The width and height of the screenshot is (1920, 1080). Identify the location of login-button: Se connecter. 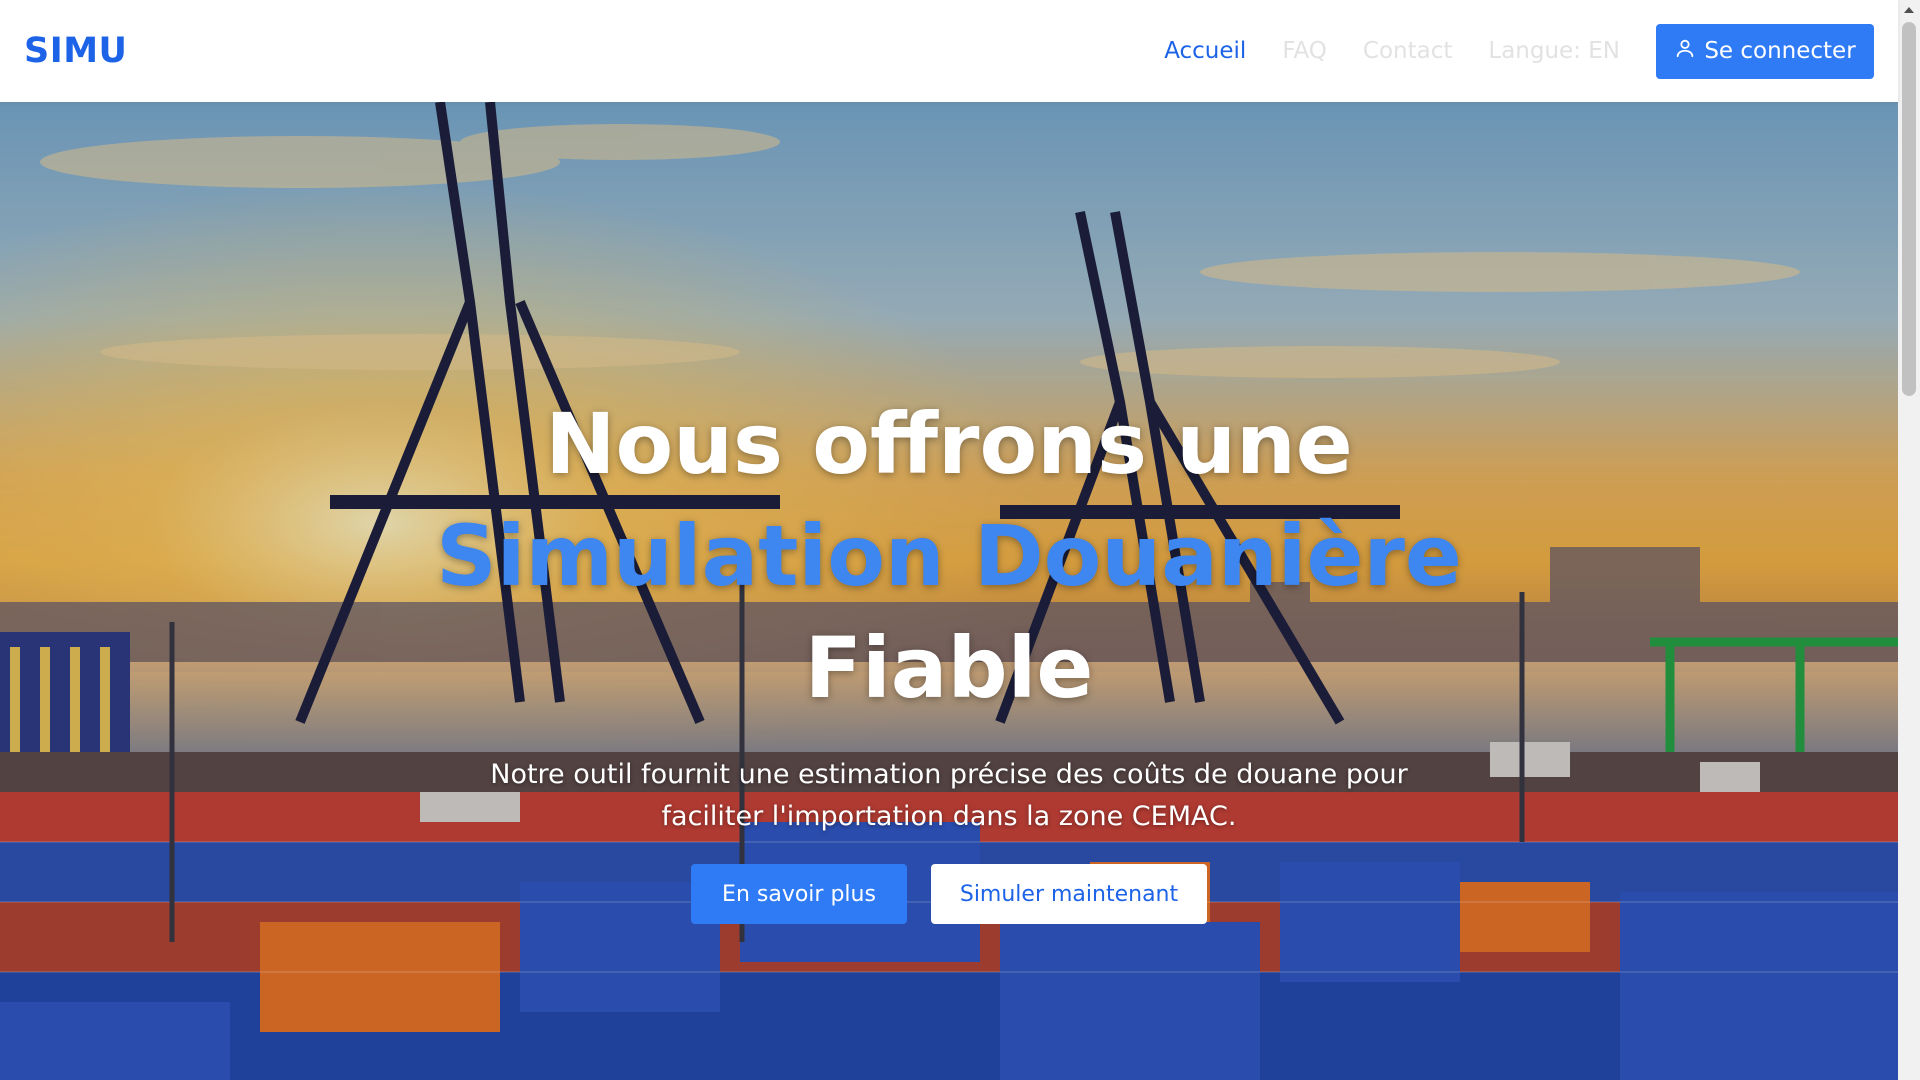
(1765, 51).